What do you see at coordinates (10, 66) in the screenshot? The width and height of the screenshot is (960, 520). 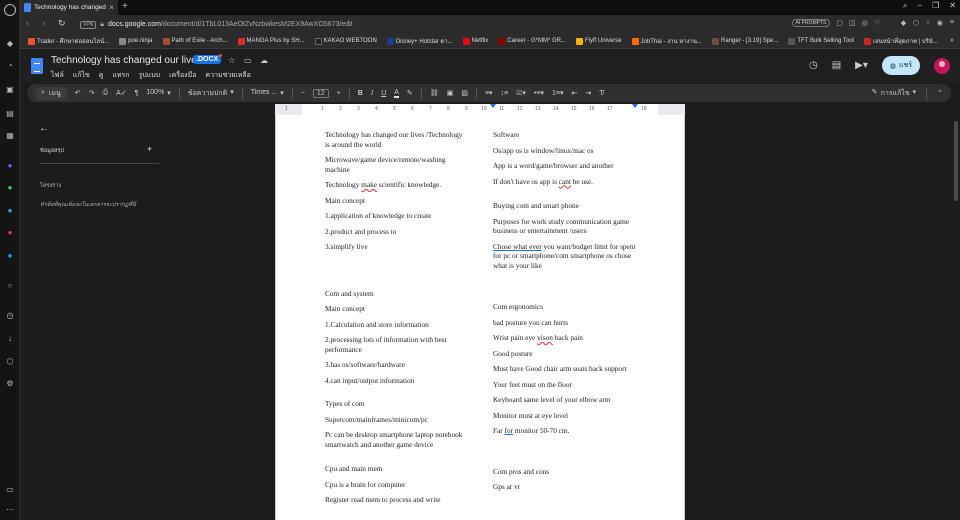 I see `aria-icon: ◔` at bounding box center [10, 66].